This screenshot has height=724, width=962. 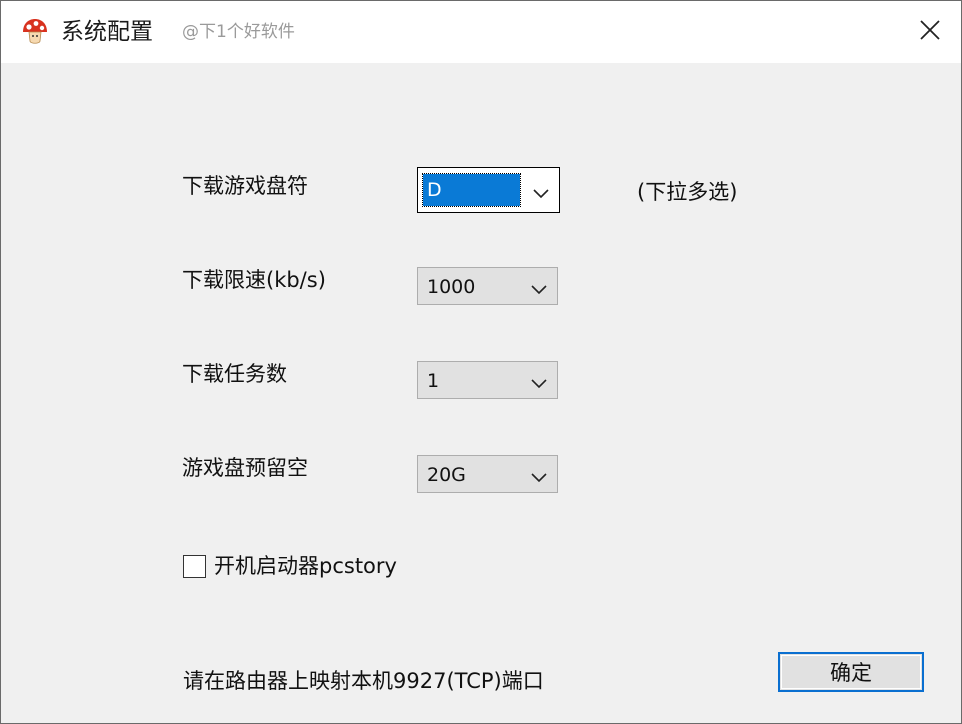 I want to click on drive-label: 下载游戏盘符, so click(x=245, y=186).